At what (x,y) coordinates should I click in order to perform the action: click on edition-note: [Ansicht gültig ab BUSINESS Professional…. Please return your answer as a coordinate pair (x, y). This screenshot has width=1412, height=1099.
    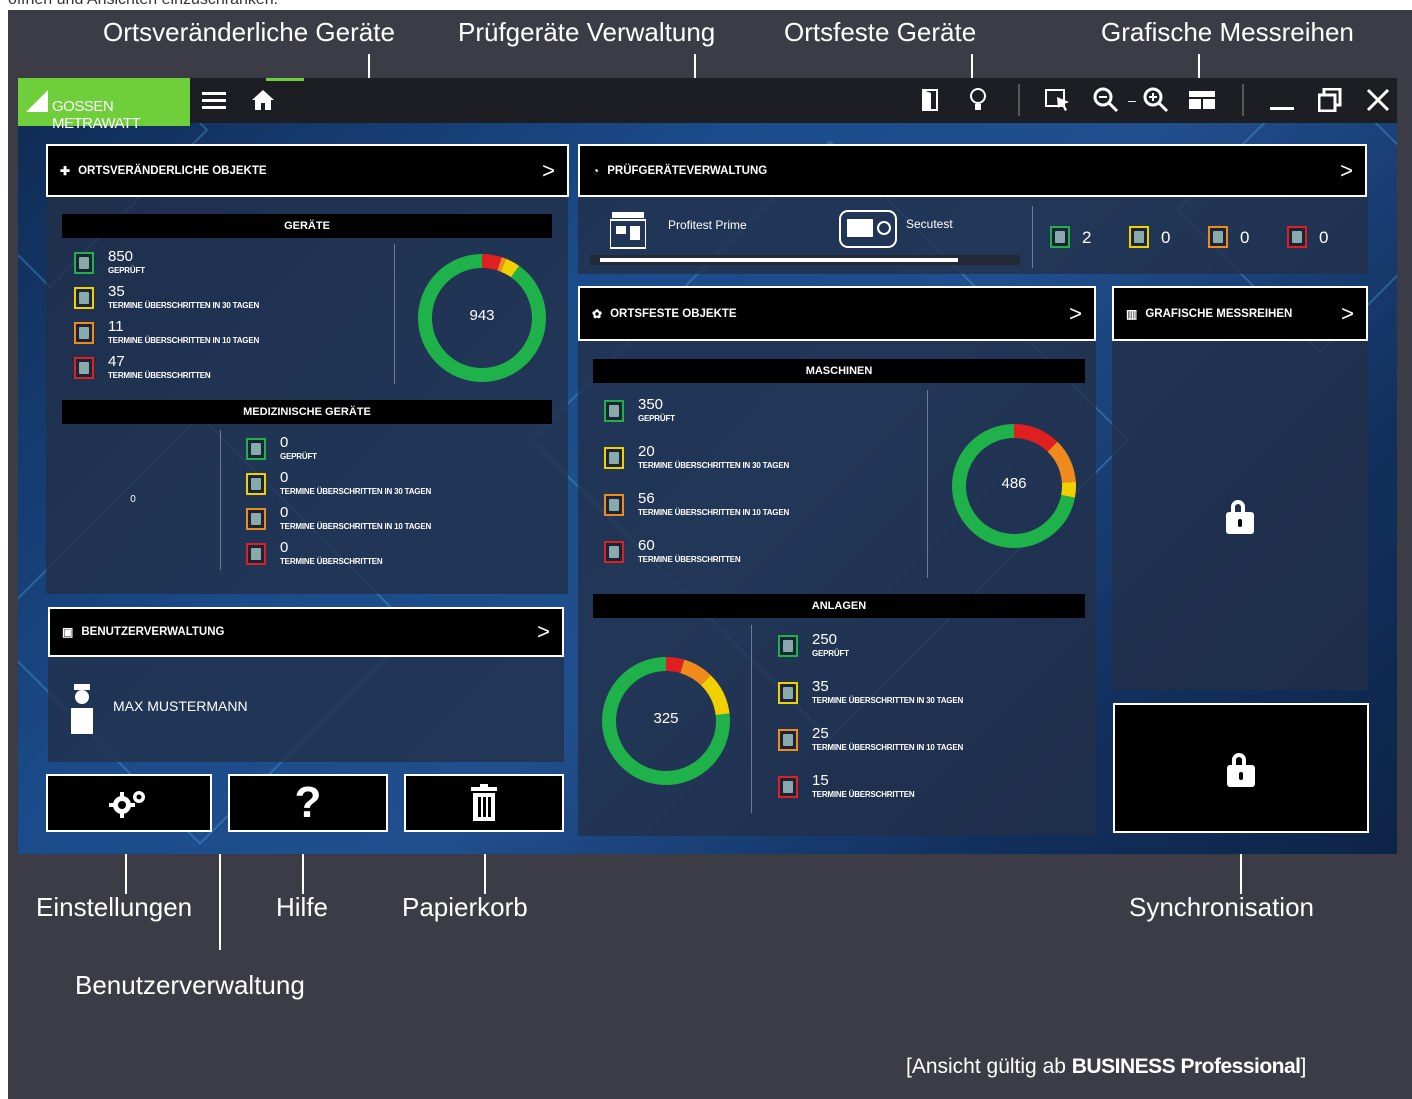
    Looking at the image, I should click on (1106, 1066).